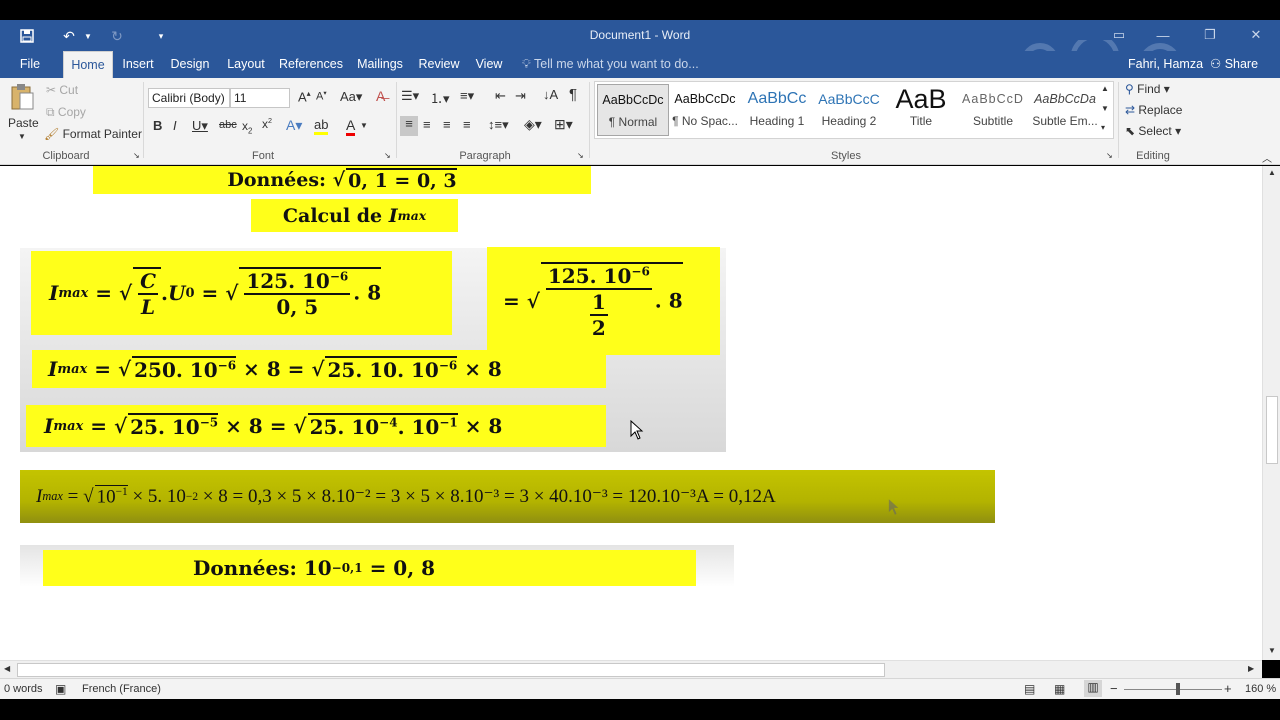 The height and width of the screenshot is (720, 1280). I want to click on shading-icon: ◈▾, so click(533, 124).